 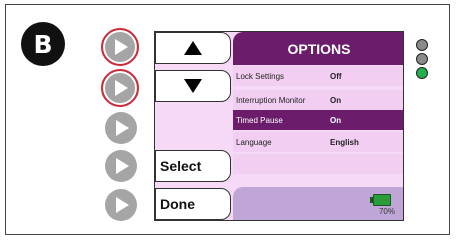 I want to click on option-value: Off, so click(x=336, y=76).